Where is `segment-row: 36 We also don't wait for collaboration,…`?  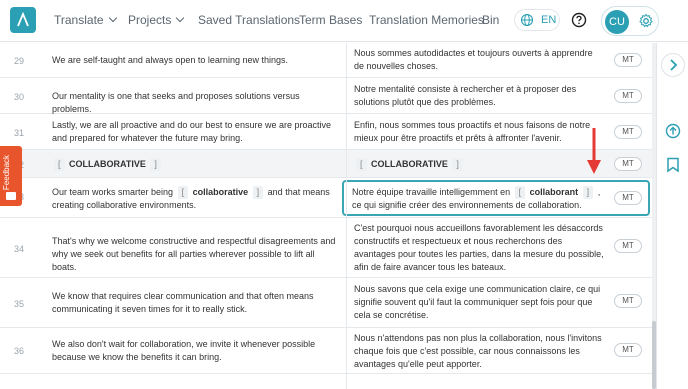
segment-row: 36 We also don't wait for collaboration,… is located at coordinates (326, 351).